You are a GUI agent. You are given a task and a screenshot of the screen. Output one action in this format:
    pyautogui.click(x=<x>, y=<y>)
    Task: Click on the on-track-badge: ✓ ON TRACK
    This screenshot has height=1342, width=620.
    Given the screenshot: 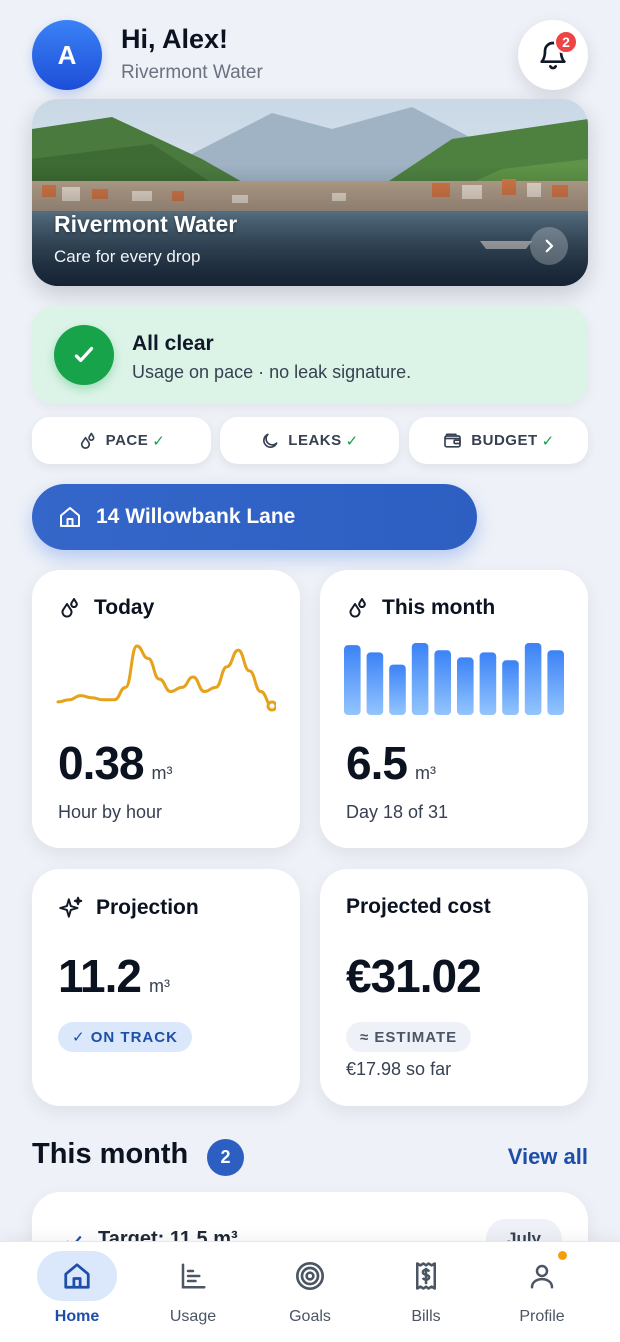 What is the action you would take?
    pyautogui.click(x=125, y=1037)
    